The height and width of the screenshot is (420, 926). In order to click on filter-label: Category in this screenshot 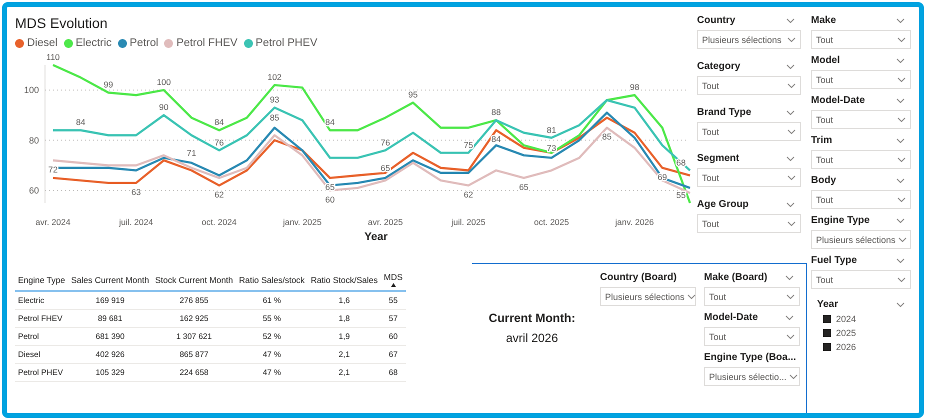, I will do `click(718, 66)`.